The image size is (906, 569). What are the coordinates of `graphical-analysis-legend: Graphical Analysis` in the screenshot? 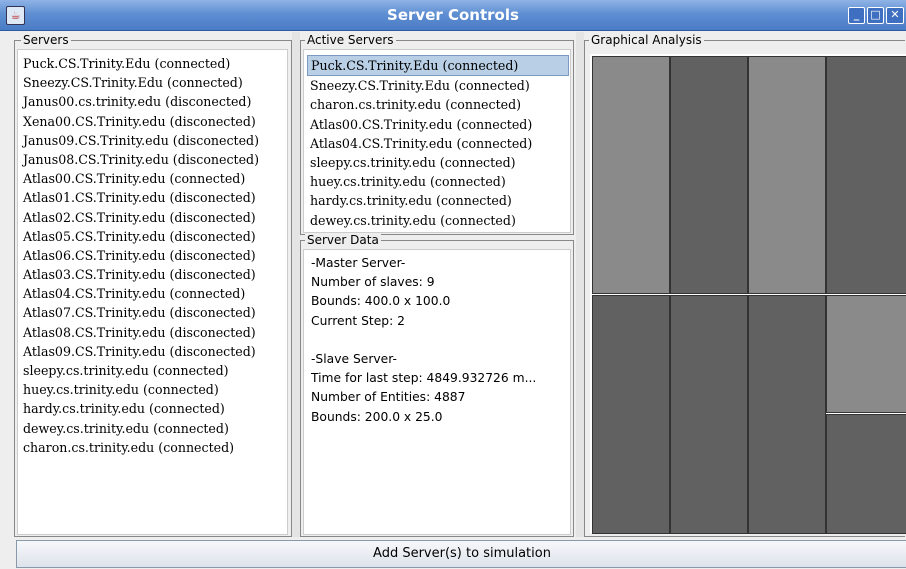 It's located at (646, 40).